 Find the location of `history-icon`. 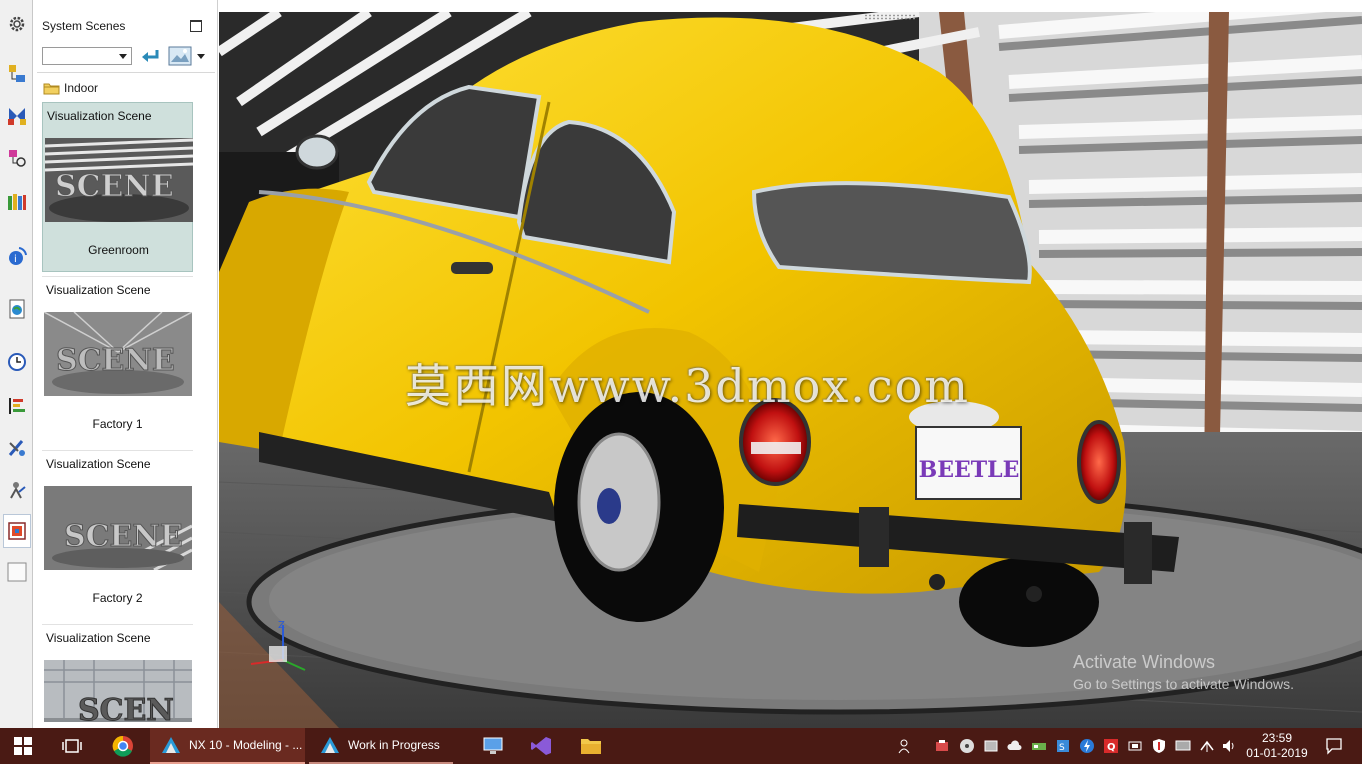

history-icon is located at coordinates (17, 362).